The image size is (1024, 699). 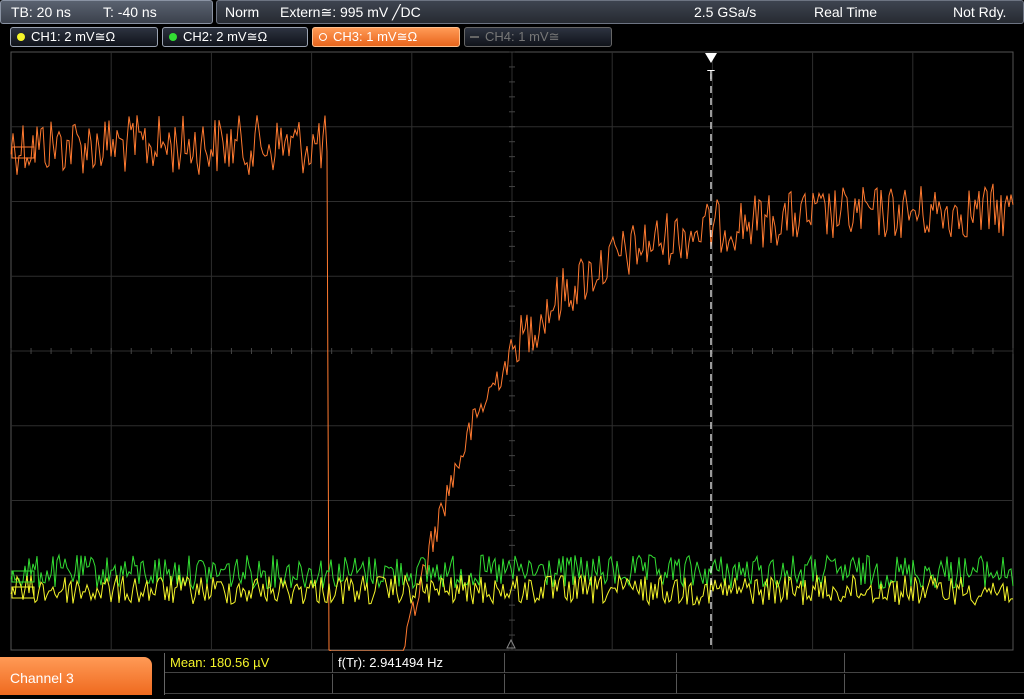 I want to click on channel-tab-ch3: CH3: 1 mV≅Ω, so click(x=386, y=37).